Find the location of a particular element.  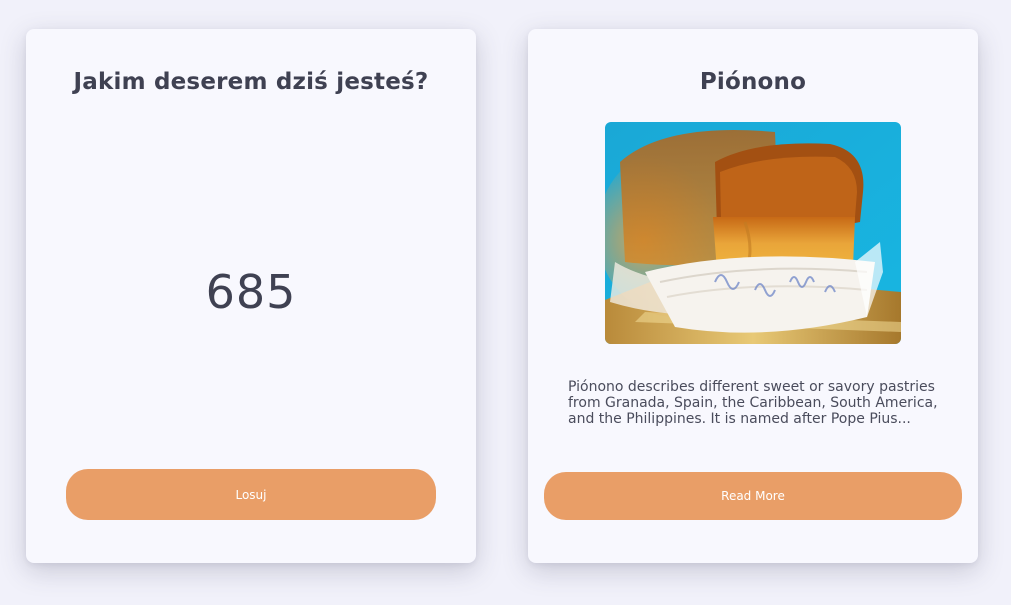

losuj-button: Losuj is located at coordinates (251, 494).